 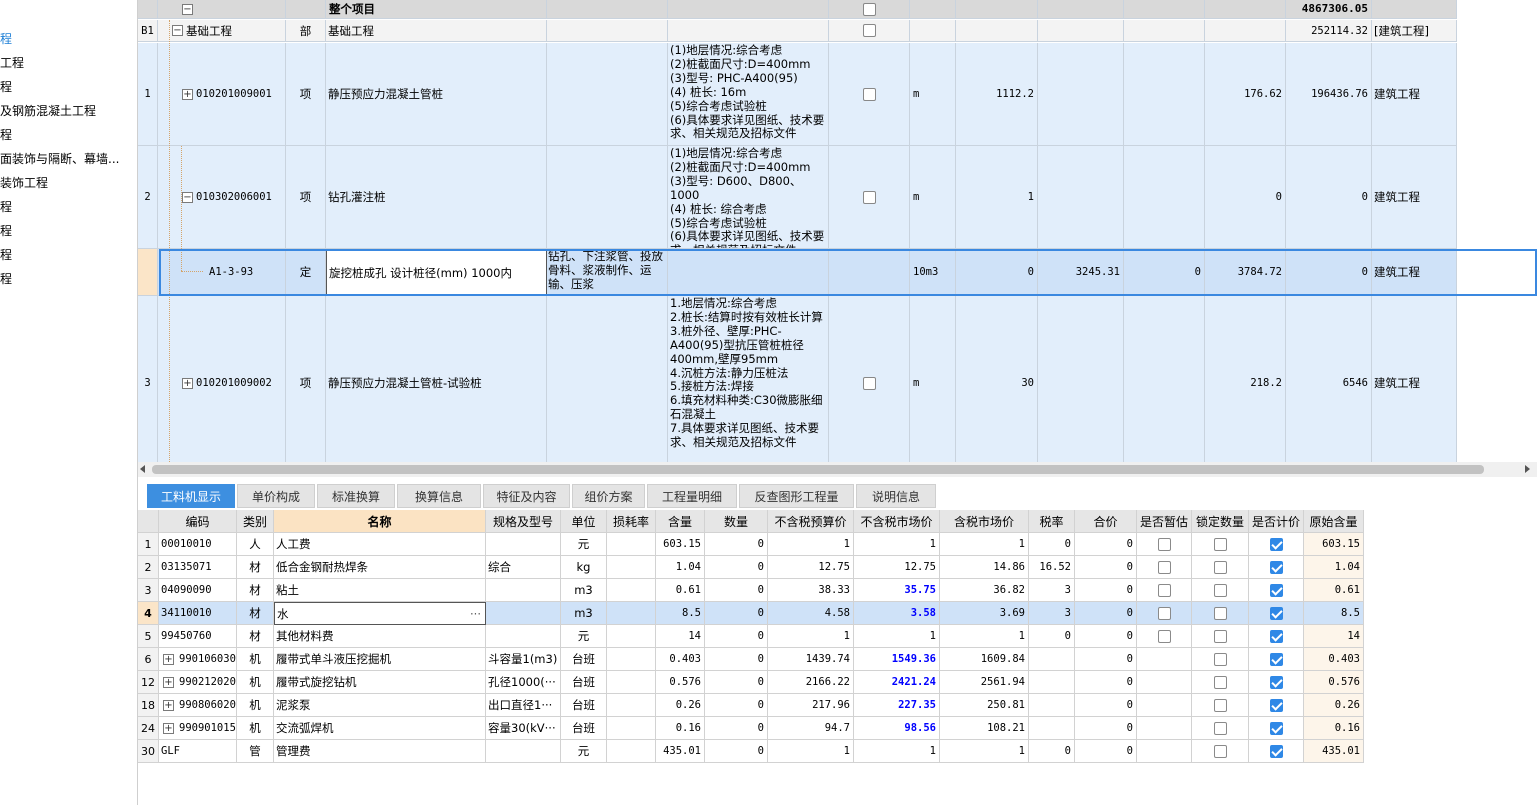 What do you see at coordinates (380, 636) in the screenshot?
I see `cell-name: 其他材料费` at bounding box center [380, 636].